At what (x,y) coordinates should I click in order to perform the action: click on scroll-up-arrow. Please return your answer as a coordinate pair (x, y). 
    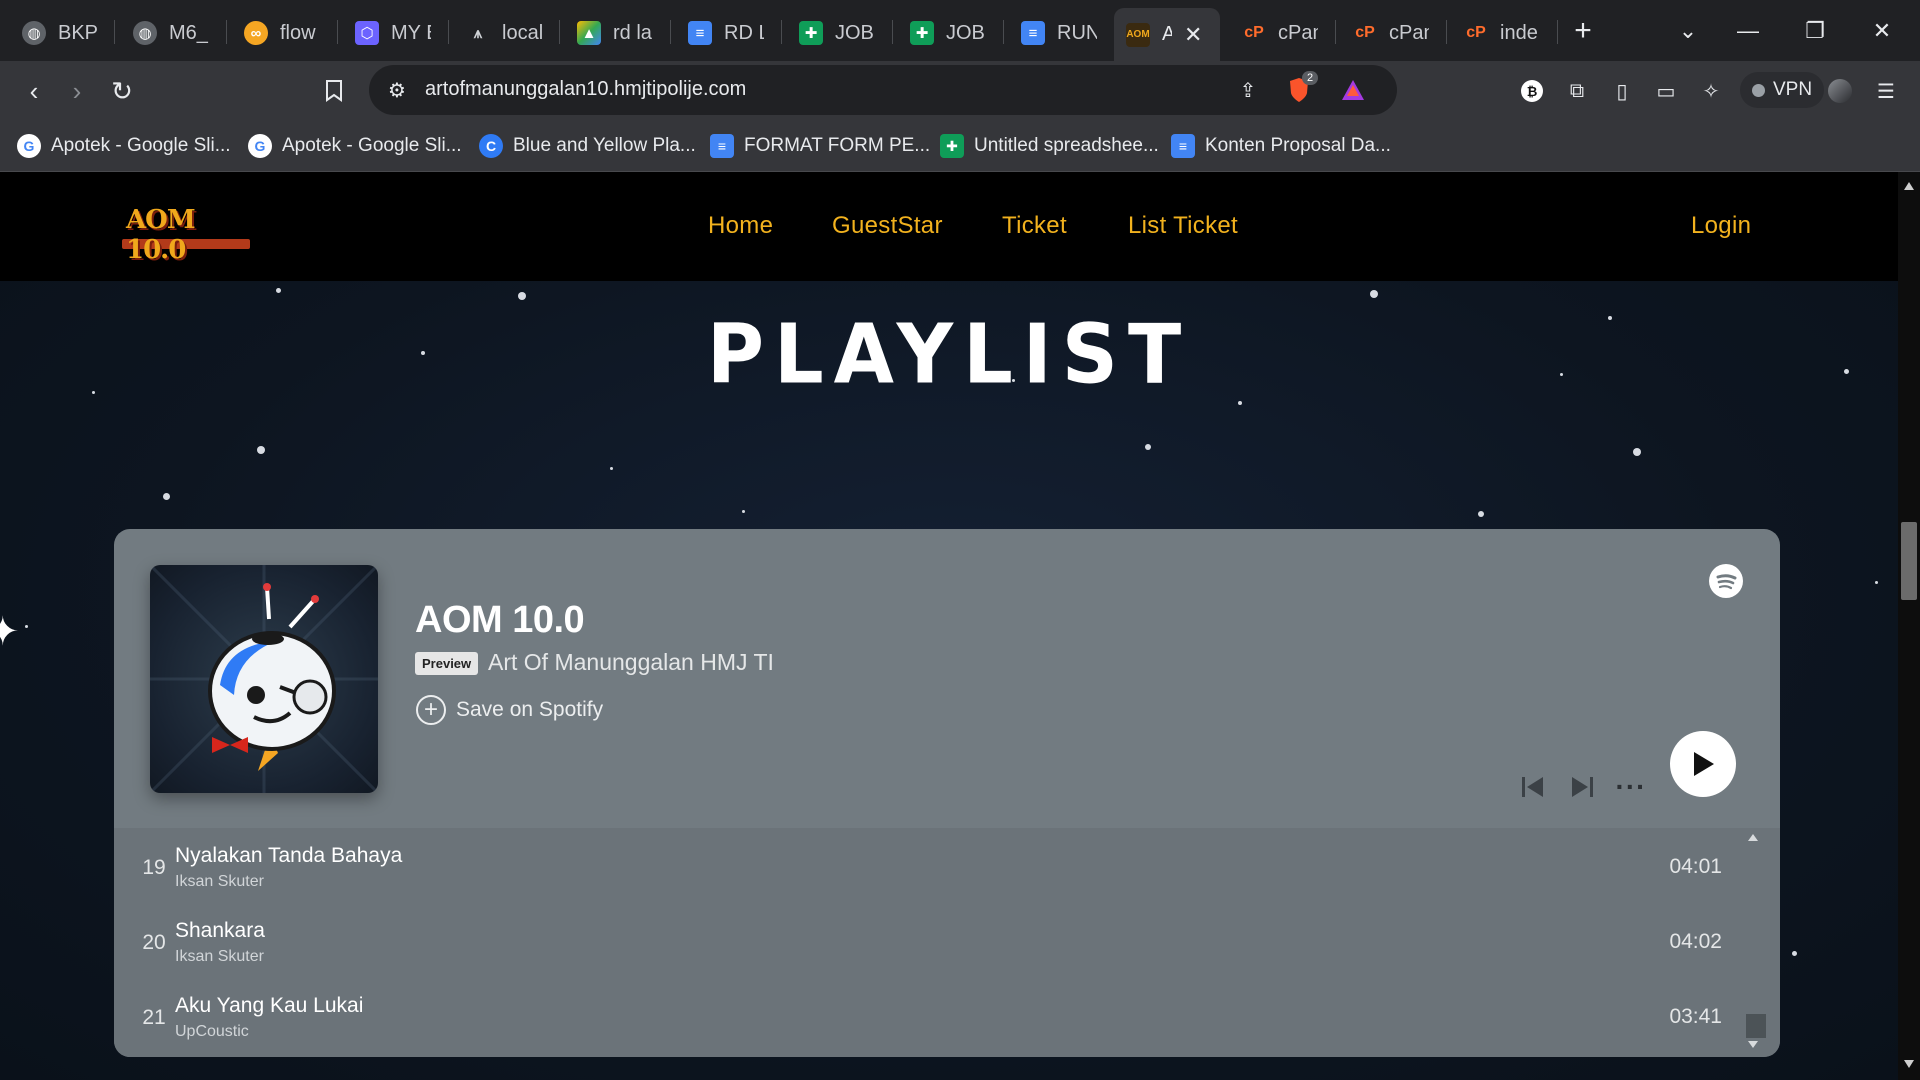
    Looking at the image, I should click on (1909, 186).